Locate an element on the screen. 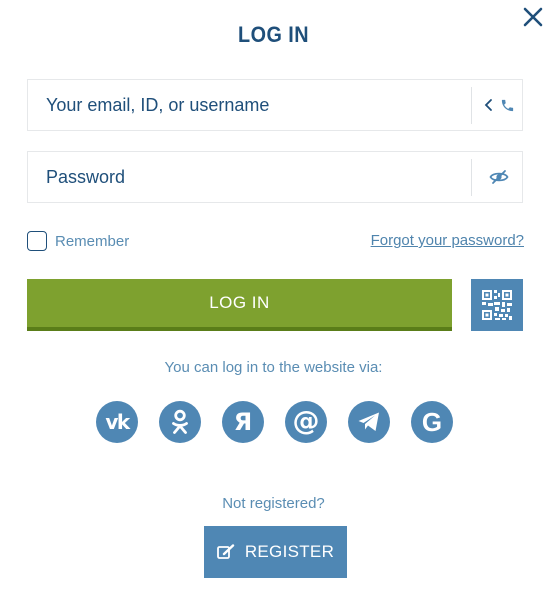 This screenshot has height=599, width=547. login-mode-toggle is located at coordinates (499, 105).